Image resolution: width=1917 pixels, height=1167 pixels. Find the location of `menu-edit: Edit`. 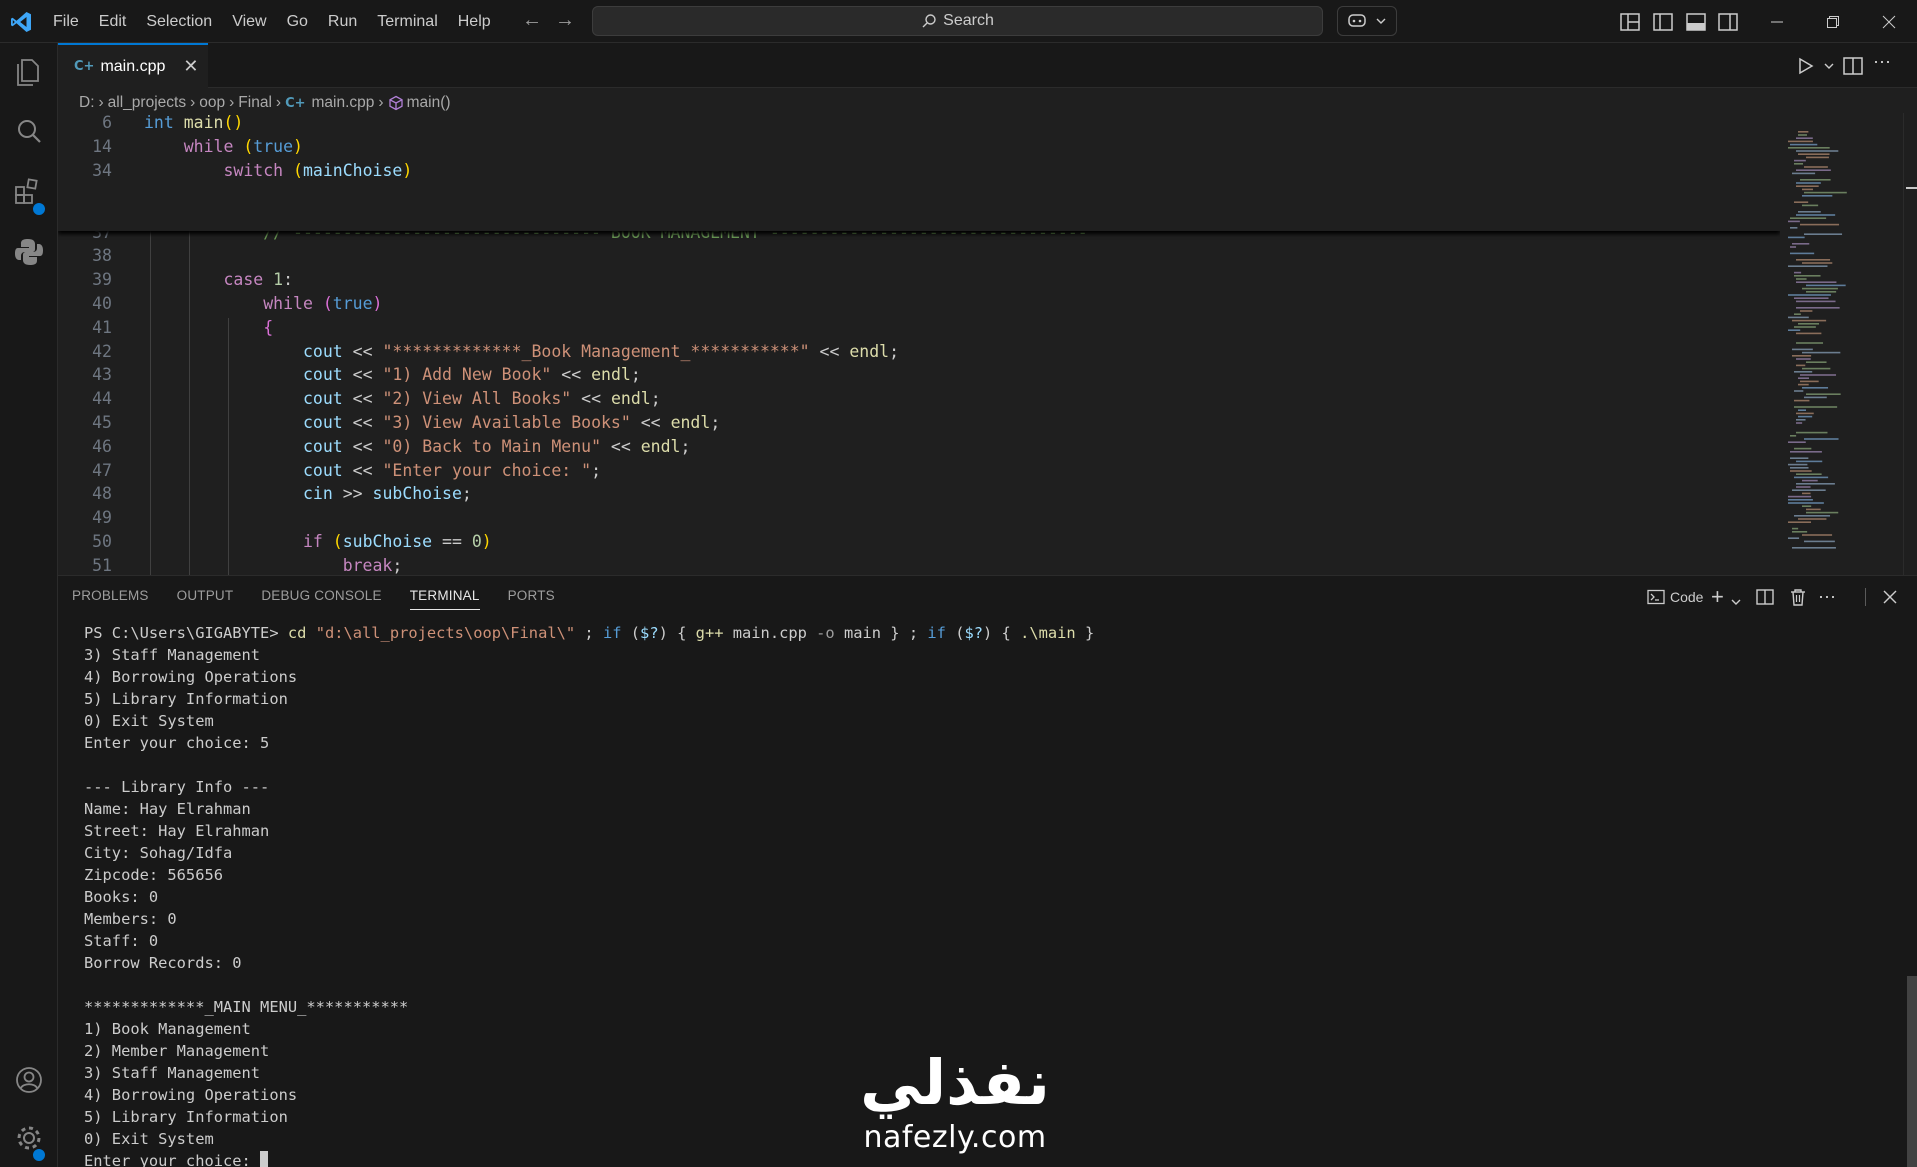

menu-edit: Edit is located at coordinates (113, 21).